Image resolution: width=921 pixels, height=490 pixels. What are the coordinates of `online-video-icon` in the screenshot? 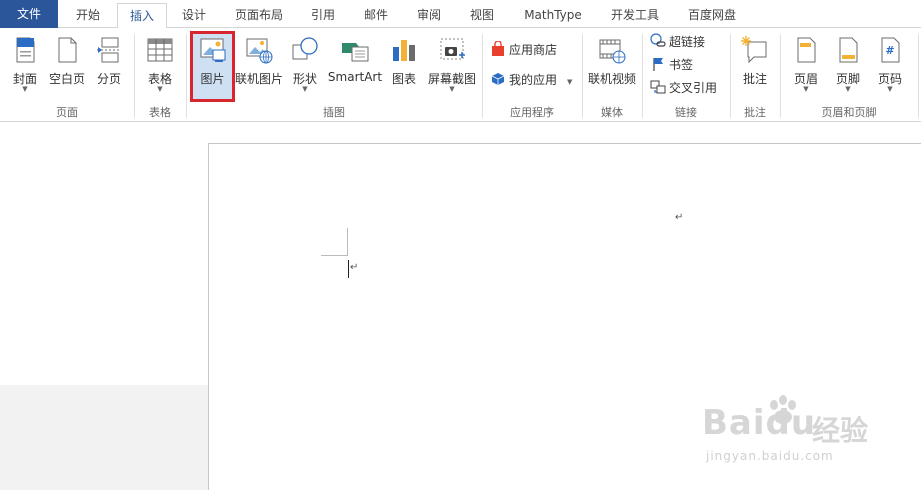 It's located at (612, 51).